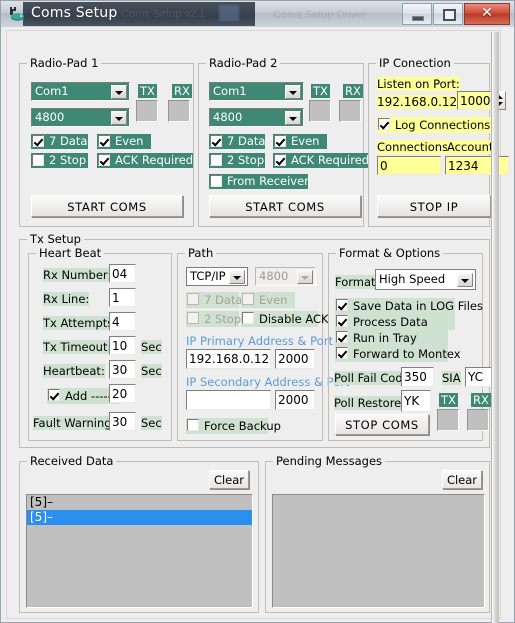 Image resolution: width=515 pixels, height=623 pixels. Describe the element at coordinates (259, 181) in the screenshot. I see `radio-pad-2-from-receiver-checkbox: From Receiver` at that location.